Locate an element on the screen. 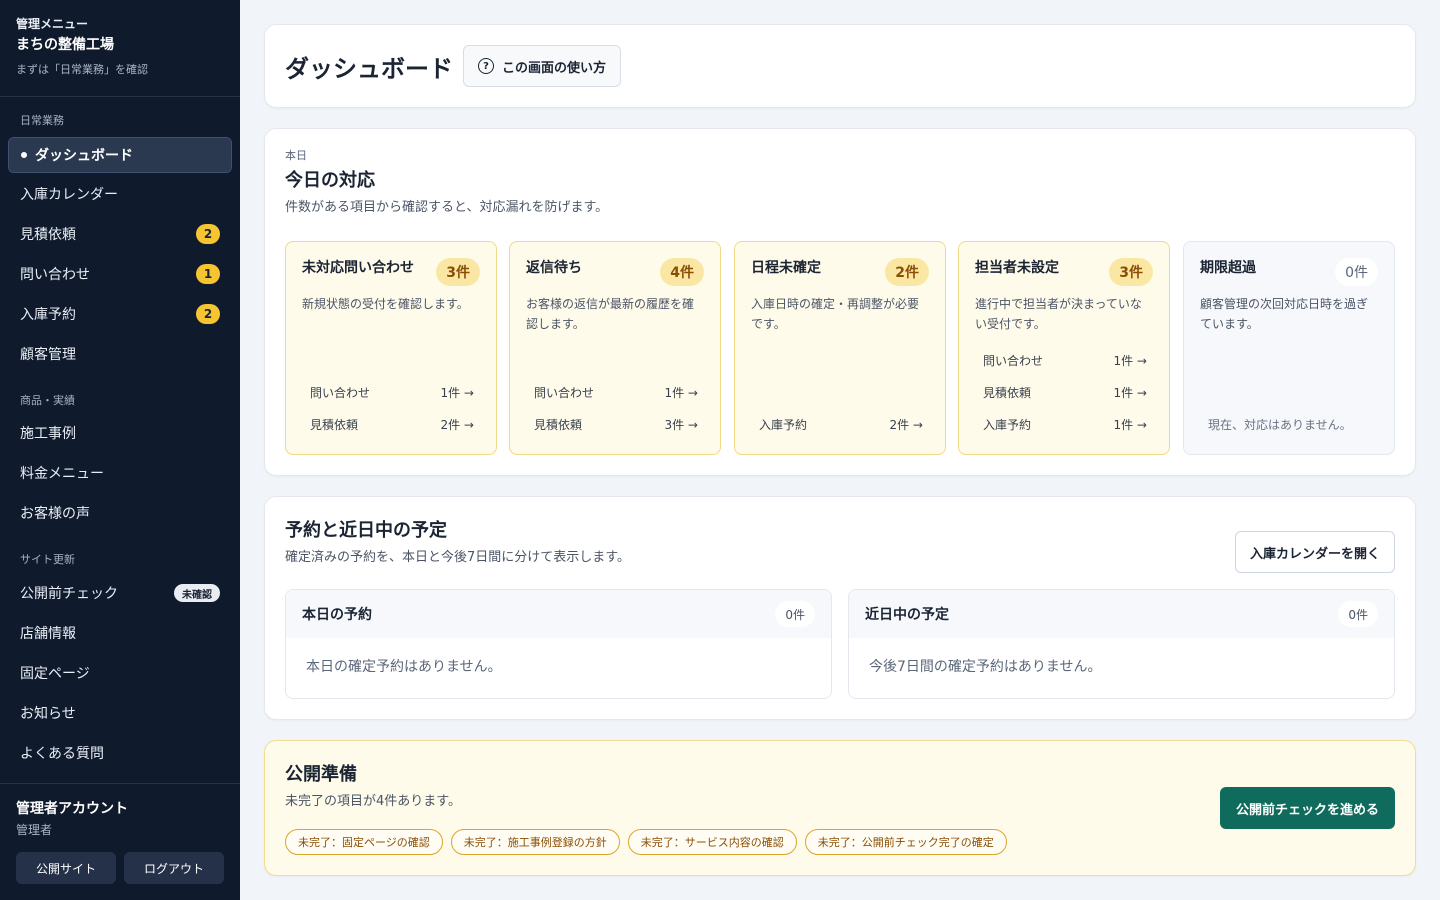 This screenshot has height=900, width=1440. sidebar-item-label: 入庫予約 is located at coordinates (48, 315).